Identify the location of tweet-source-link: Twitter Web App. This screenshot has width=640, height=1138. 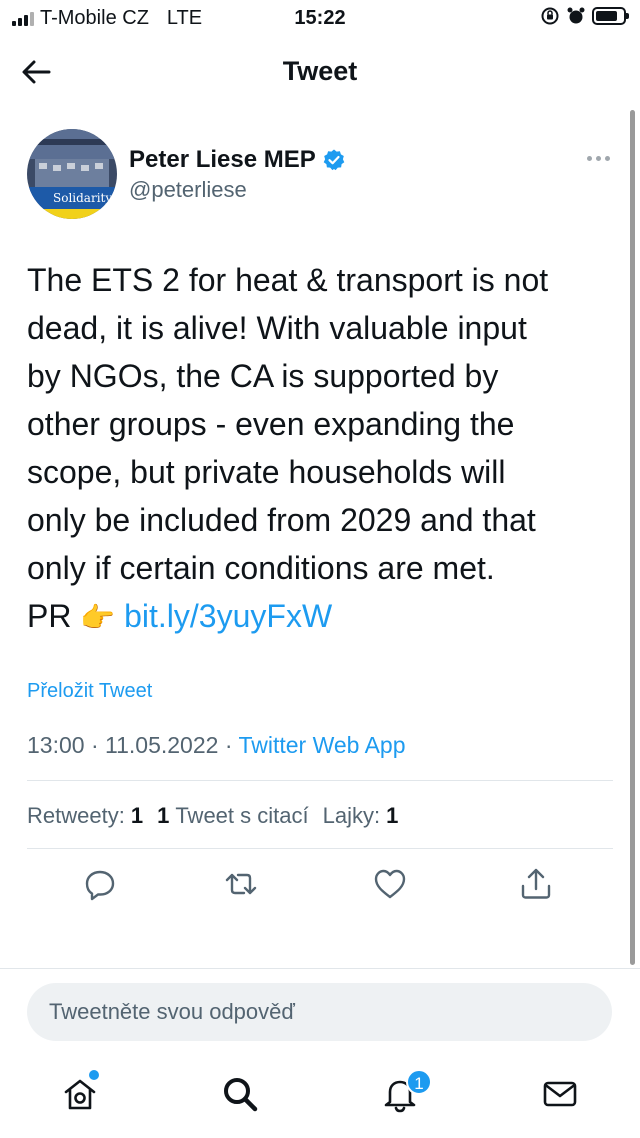
(321, 745).